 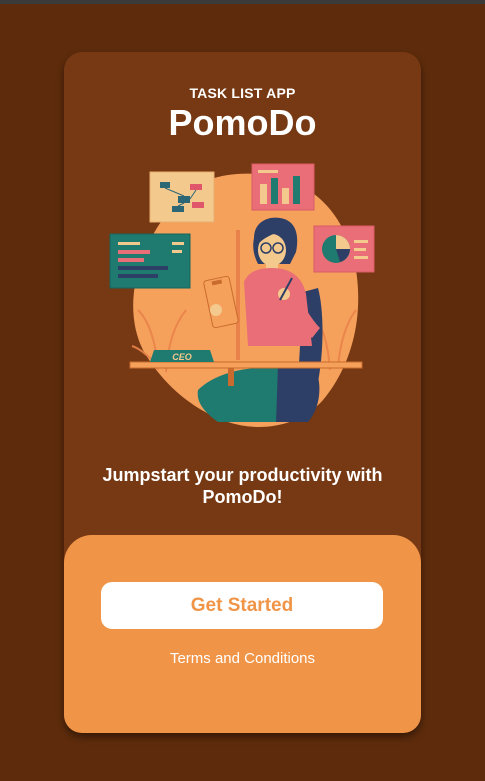 What do you see at coordinates (242, 93) in the screenshot?
I see `app-subtitle: TASK LIST APP` at bounding box center [242, 93].